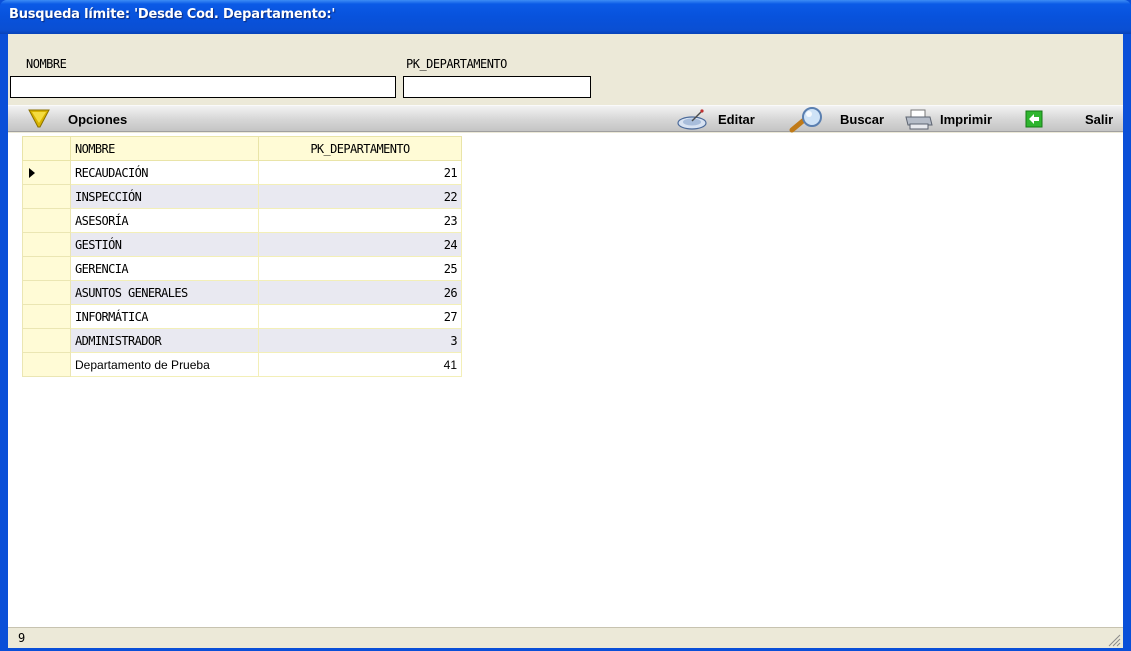 This screenshot has width=1131, height=651. Describe the element at coordinates (164, 244) in the screenshot. I see `cell-nombre: GESTIÓN` at that location.